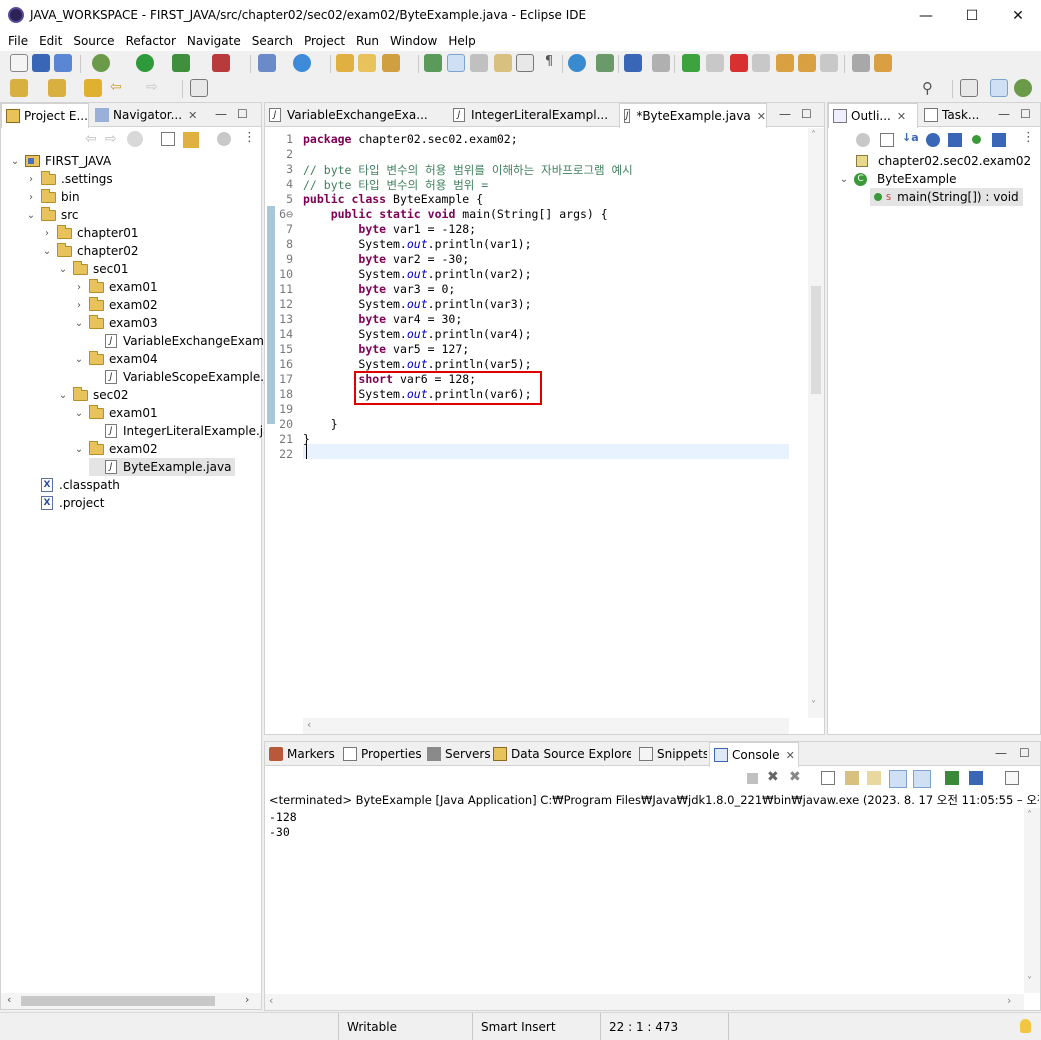 The width and height of the screenshot is (1041, 1040). What do you see at coordinates (380, 754) in the screenshot?
I see `tab-properties: Properties` at bounding box center [380, 754].